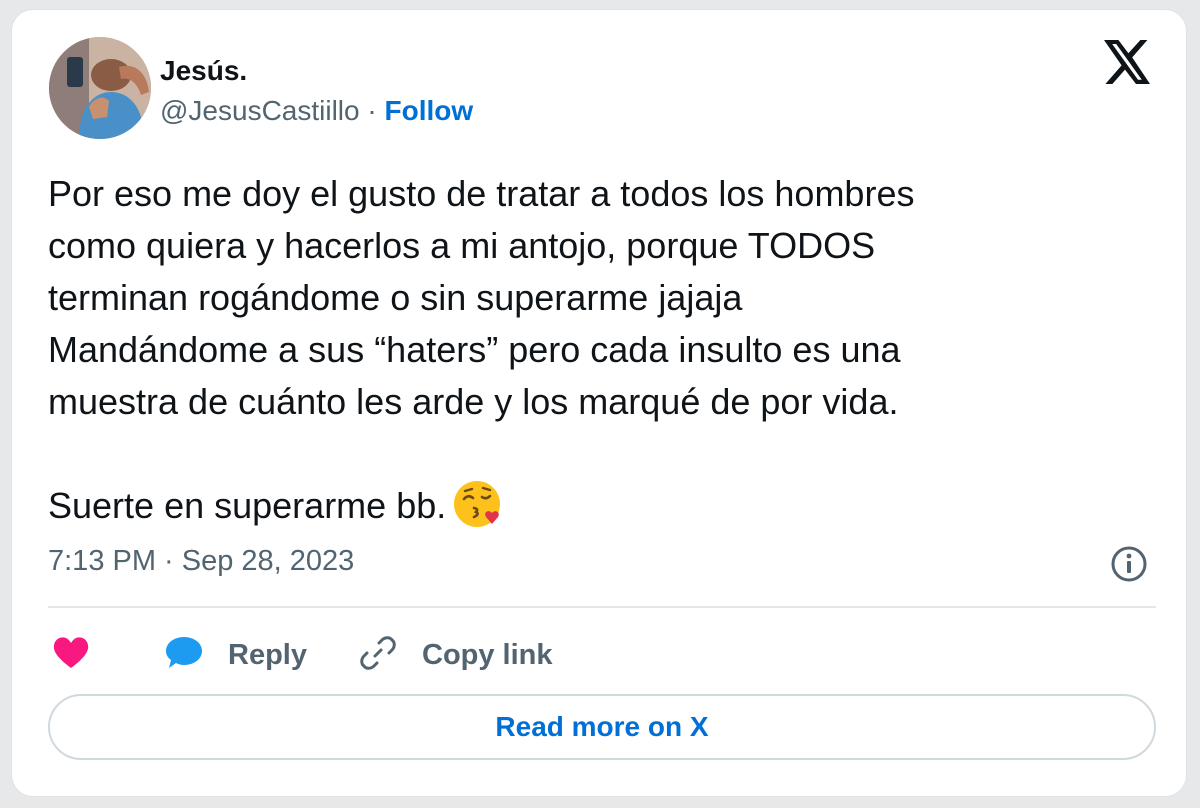  What do you see at coordinates (602, 655) in the screenshot?
I see `action-bar: Reply Copy link` at bounding box center [602, 655].